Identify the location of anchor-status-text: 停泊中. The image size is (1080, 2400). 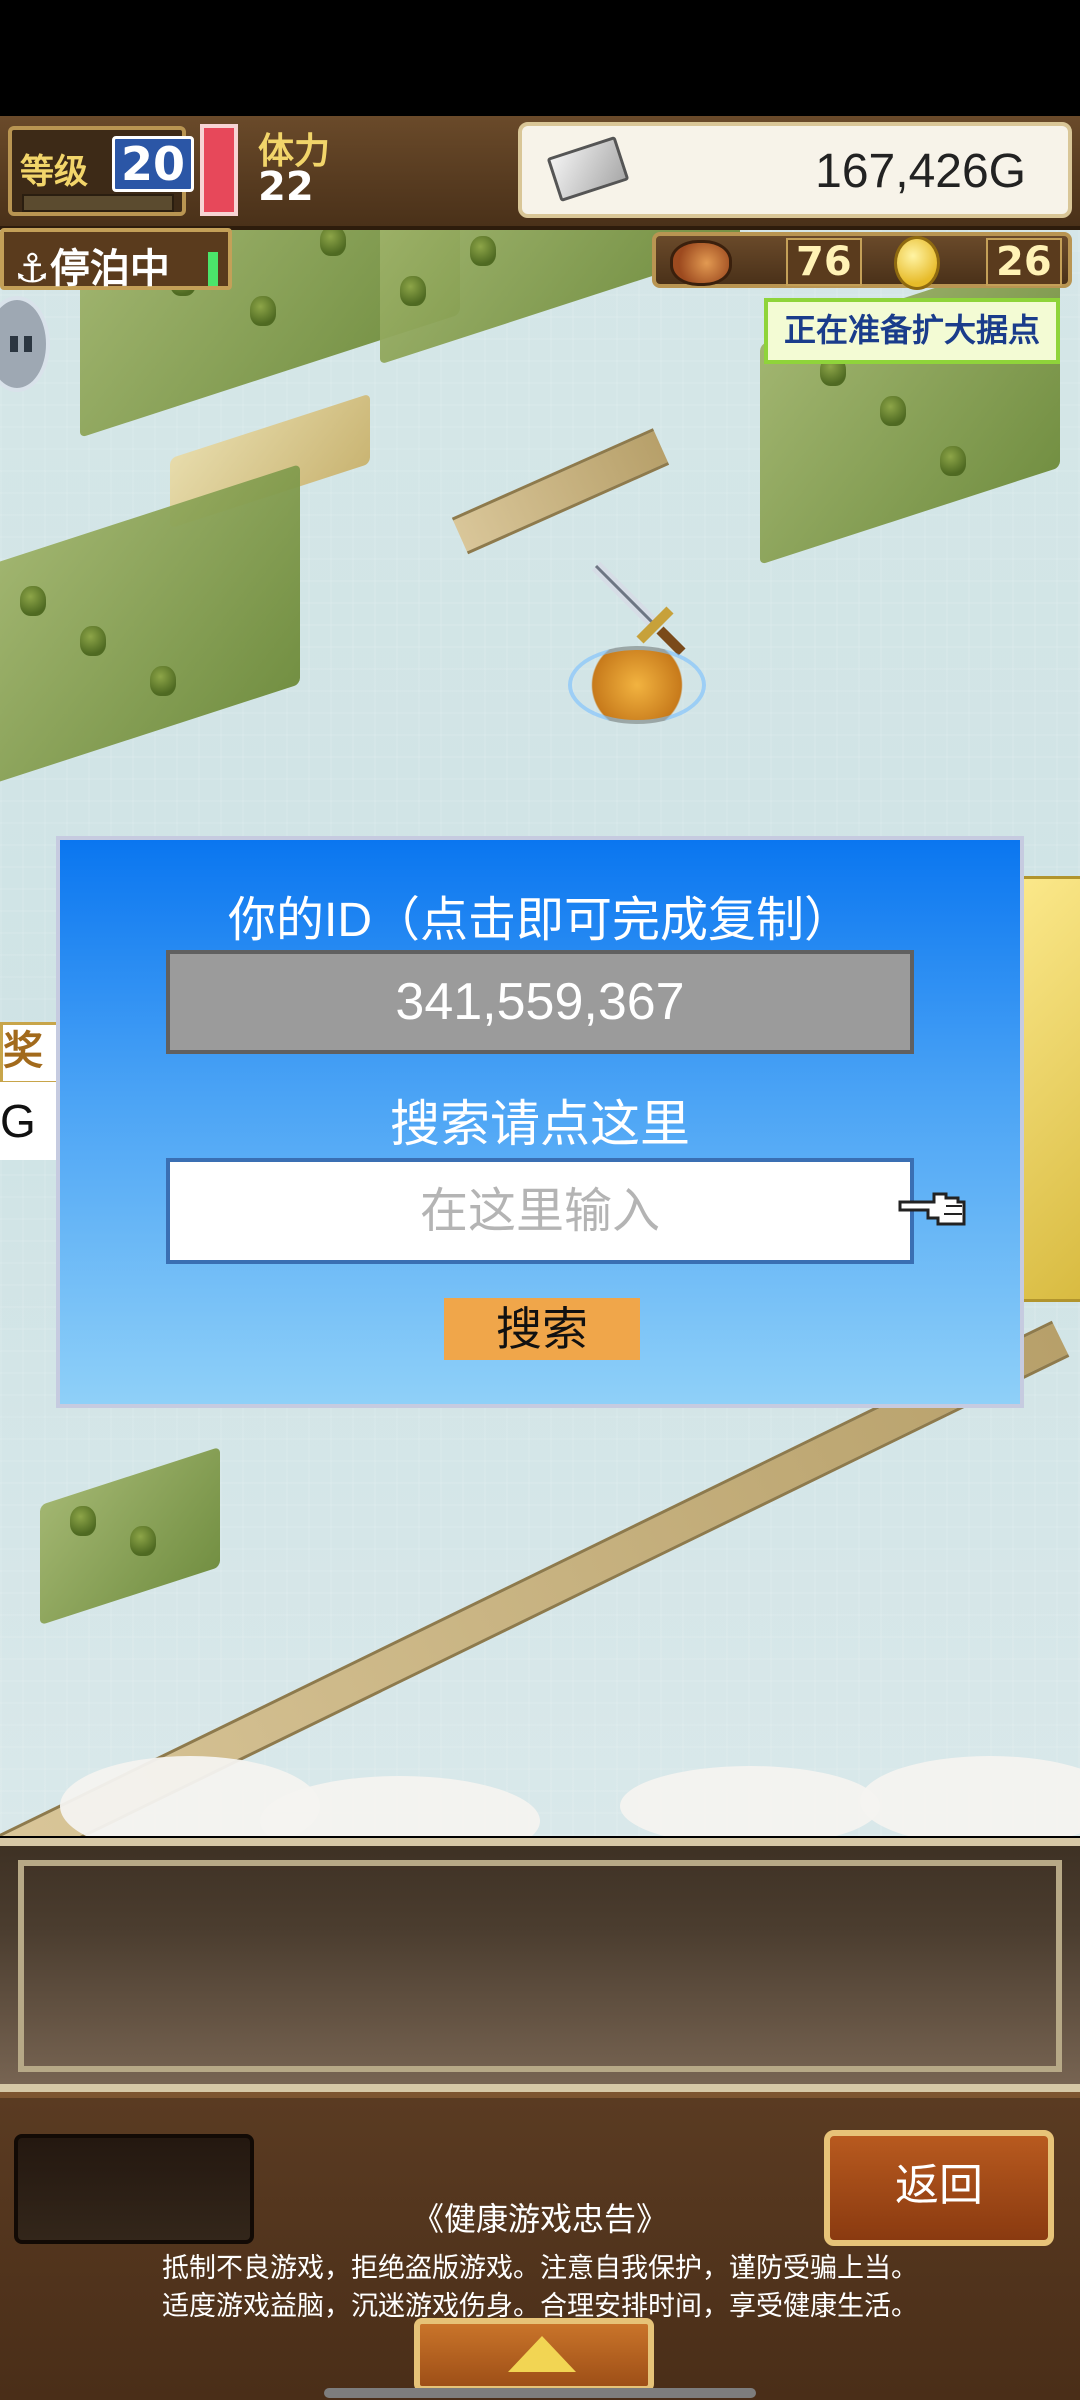
(109, 269).